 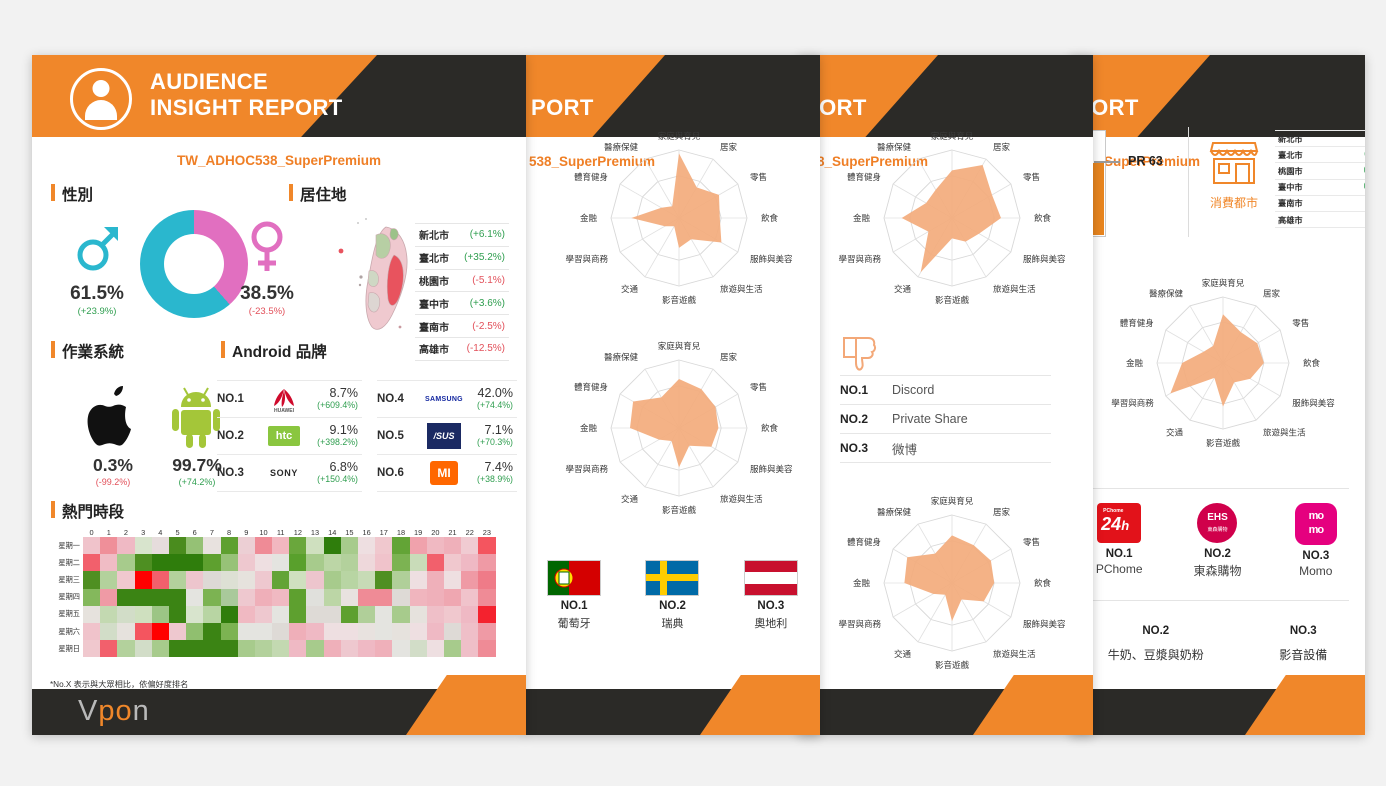 I want to click on shop-item: EHS 東森購物 NO.2 東森購物, so click(x=1217, y=541).